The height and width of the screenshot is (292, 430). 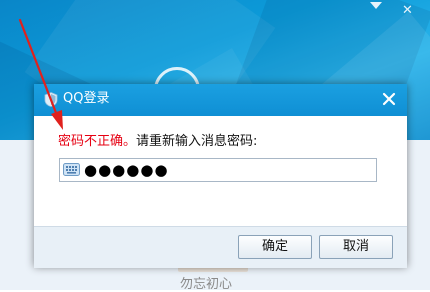 What do you see at coordinates (97, 141) in the screenshot?
I see `error-text: 密码不正确。` at bounding box center [97, 141].